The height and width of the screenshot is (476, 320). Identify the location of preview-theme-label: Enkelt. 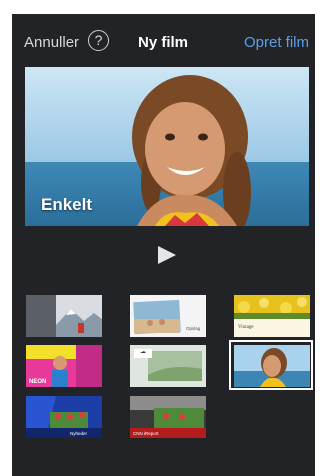
(67, 204).